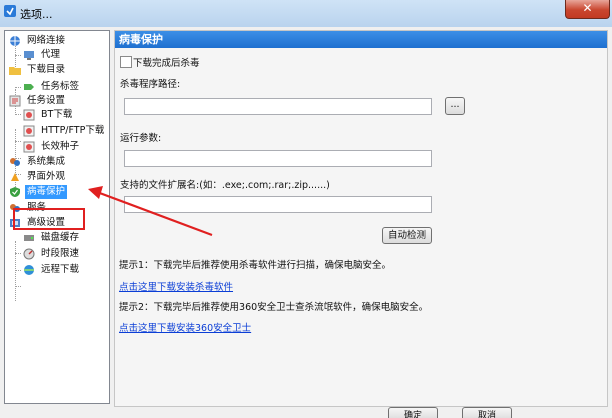 The width and height of the screenshot is (612, 418). Describe the element at coordinates (29, 238) in the screenshot. I see `disk-icon` at that location.